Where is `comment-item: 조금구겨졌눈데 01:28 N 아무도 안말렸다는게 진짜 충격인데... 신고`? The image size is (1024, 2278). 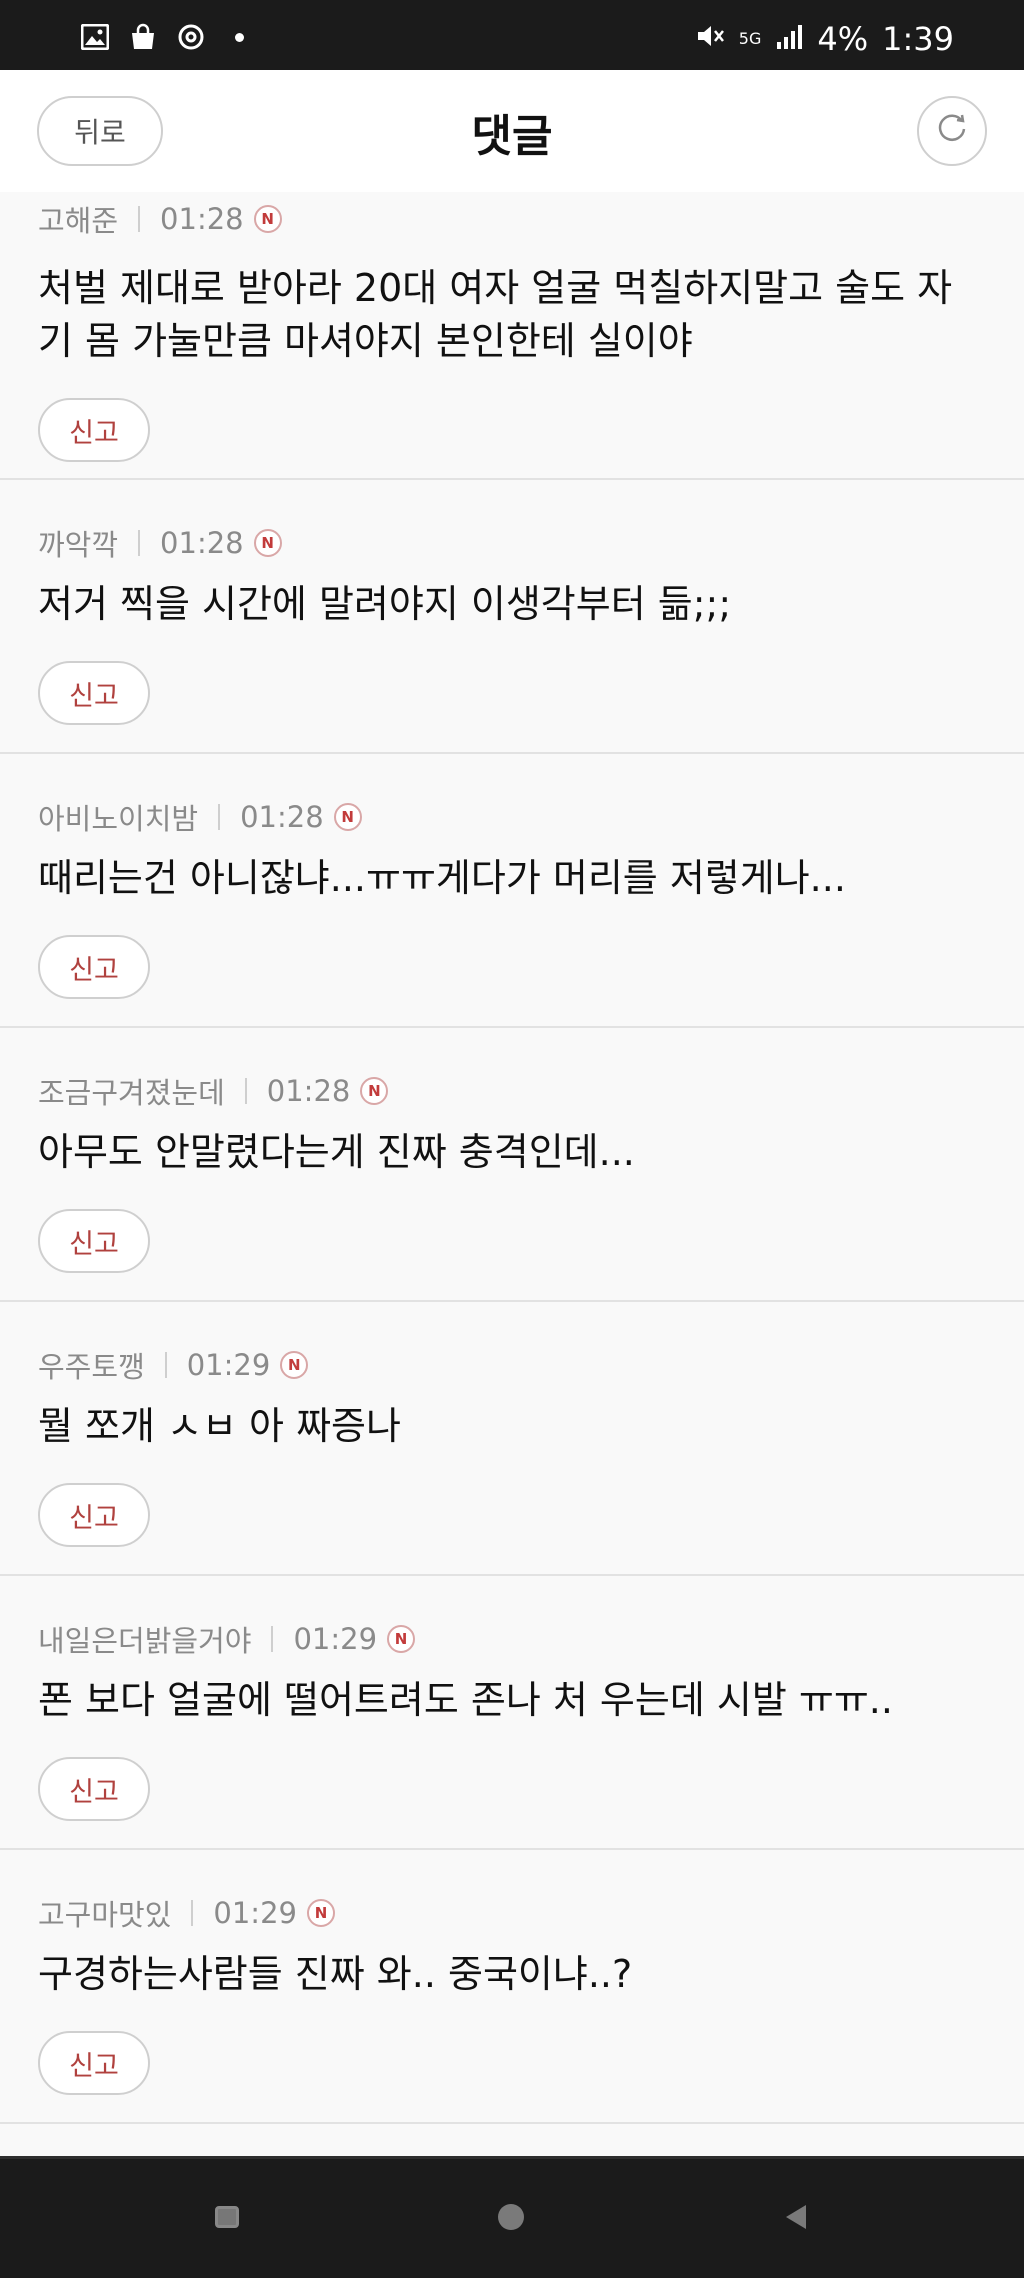
comment-item: 조금구겨졌눈데 01:28 N 아무도 안말렸다는게 진짜 충격인데... 신고 is located at coordinates (512, 1165).